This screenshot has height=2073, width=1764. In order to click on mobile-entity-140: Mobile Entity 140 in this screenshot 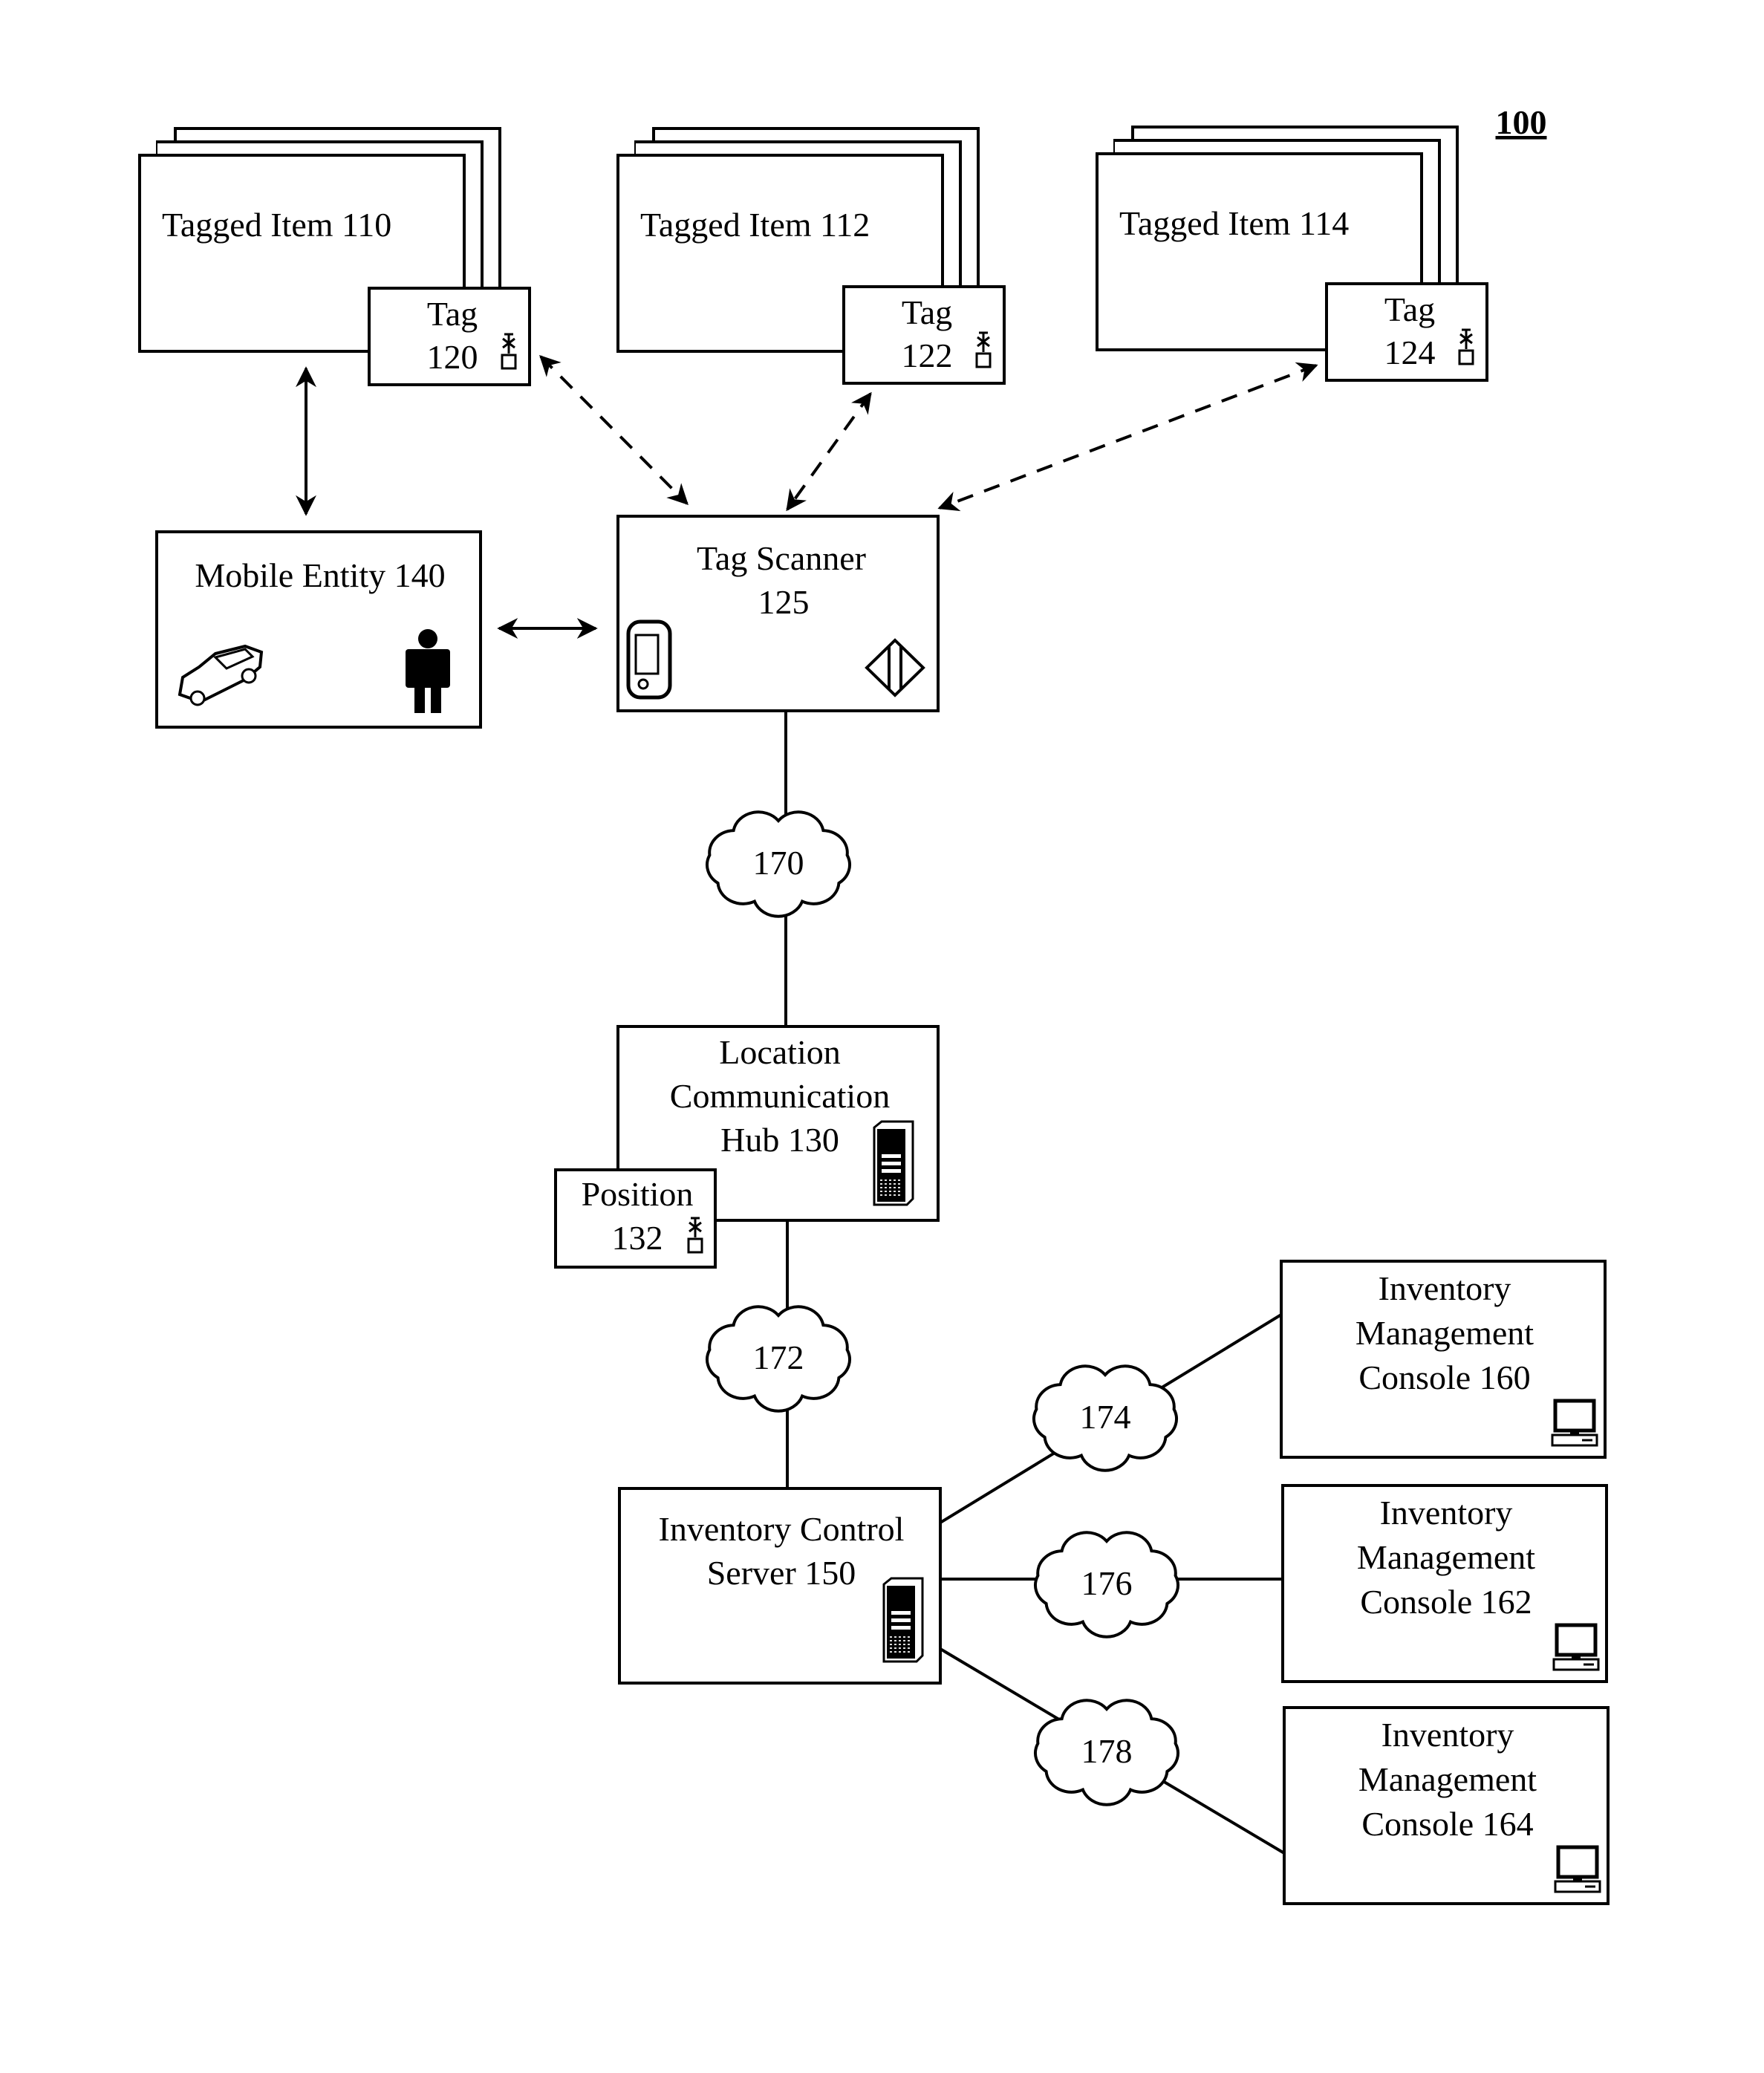, I will do `click(318, 629)`.